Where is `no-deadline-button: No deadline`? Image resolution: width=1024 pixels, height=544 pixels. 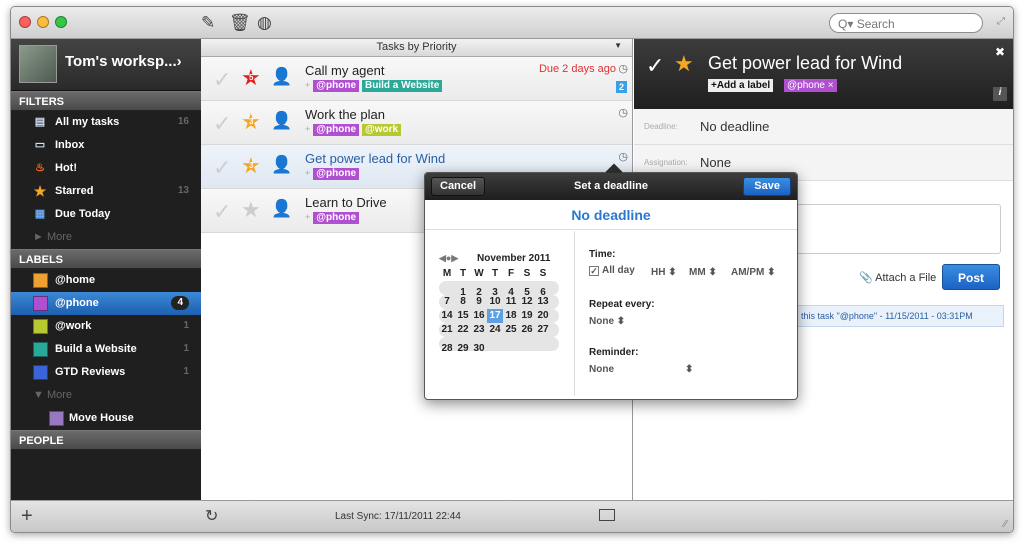
no-deadline-button: No deadline is located at coordinates (611, 215).